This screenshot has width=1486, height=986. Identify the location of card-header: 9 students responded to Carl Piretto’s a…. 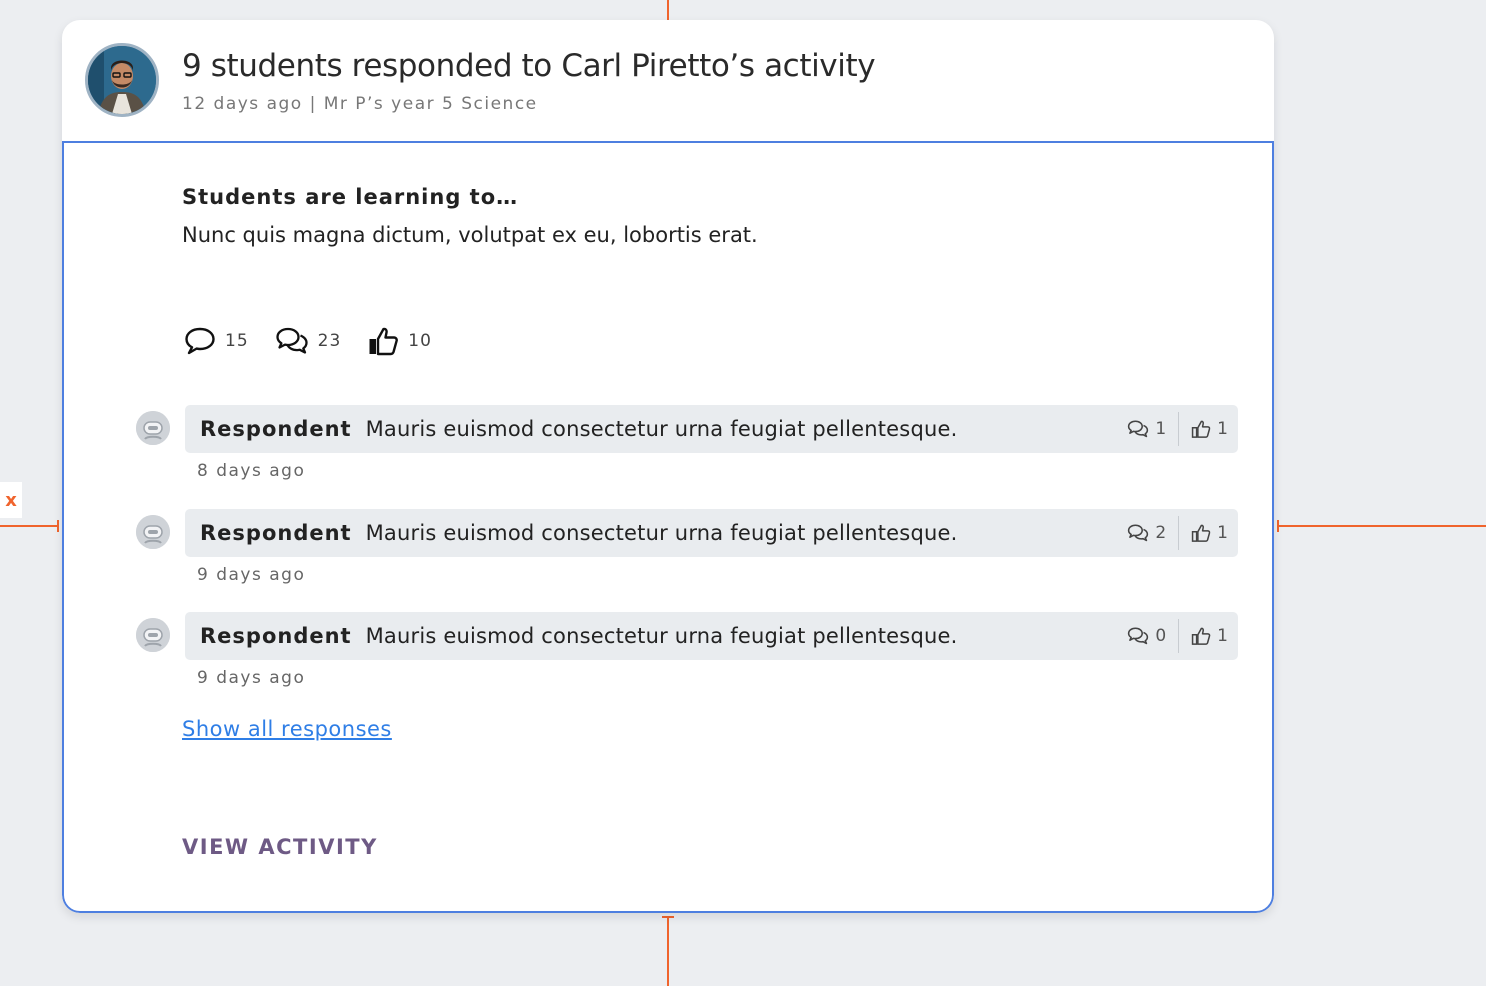
(668, 80).